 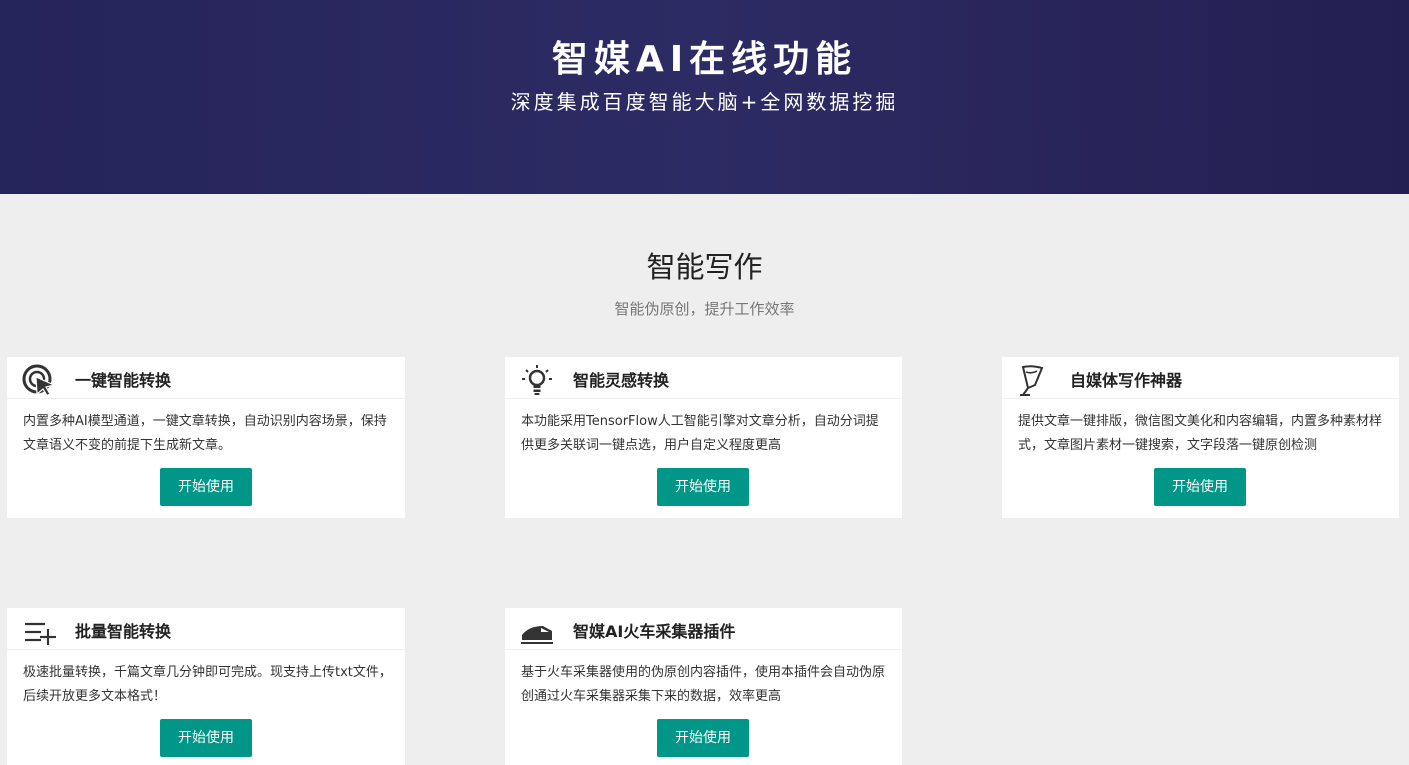 What do you see at coordinates (537, 635) in the screenshot?
I see `train-icon` at bounding box center [537, 635].